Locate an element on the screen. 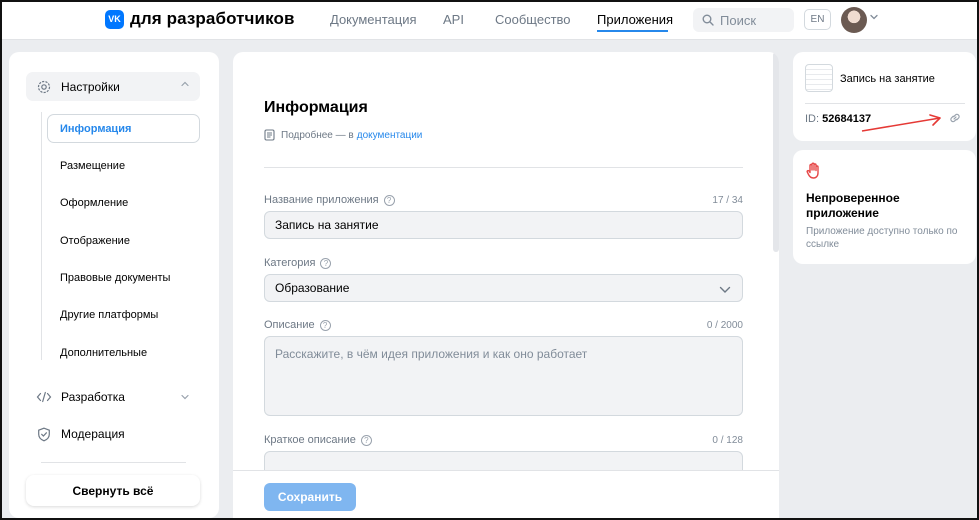  app-card-name: Запись на занятие is located at coordinates (887, 79).